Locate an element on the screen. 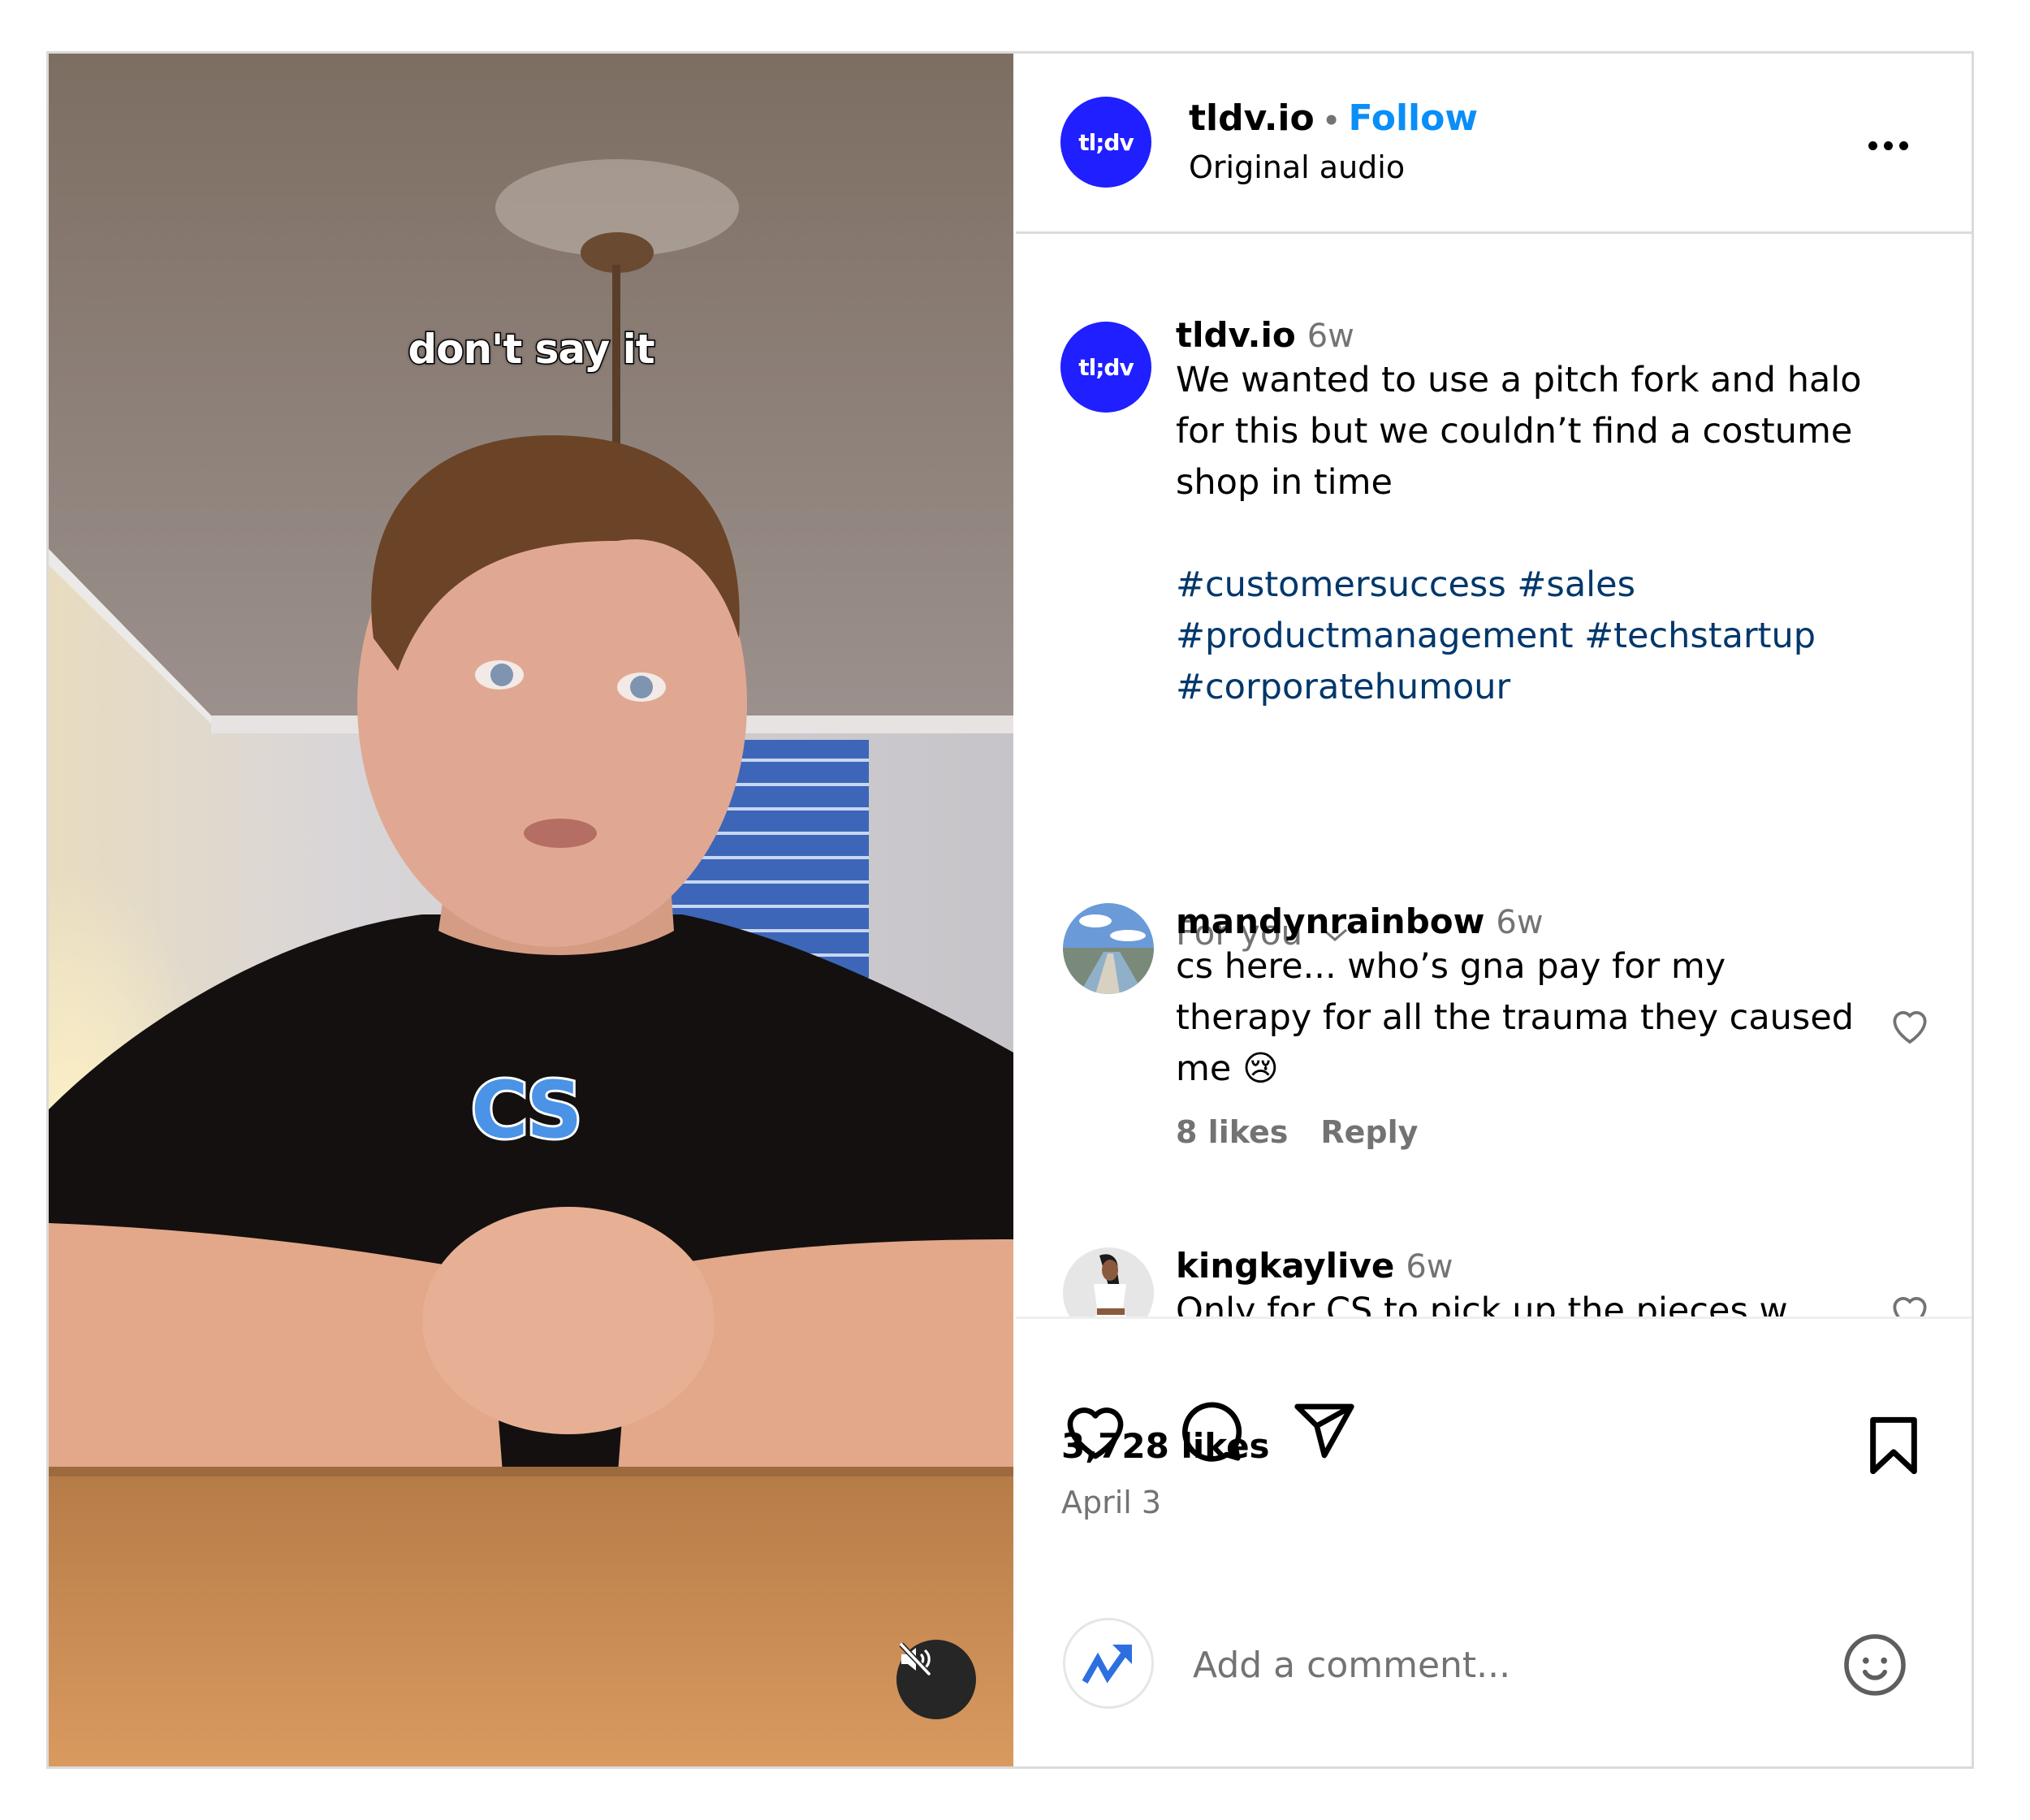  current-user-avatar is located at coordinates (1109, 1664).